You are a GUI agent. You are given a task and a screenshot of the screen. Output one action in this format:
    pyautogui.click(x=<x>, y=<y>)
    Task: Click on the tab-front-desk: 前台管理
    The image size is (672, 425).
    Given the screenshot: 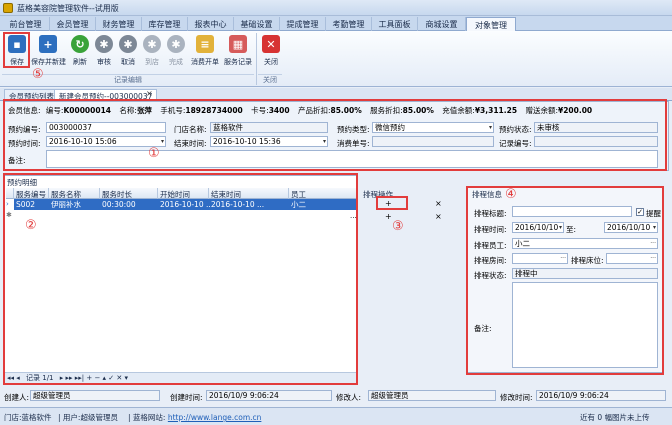 What is the action you would take?
    pyautogui.click(x=26, y=24)
    